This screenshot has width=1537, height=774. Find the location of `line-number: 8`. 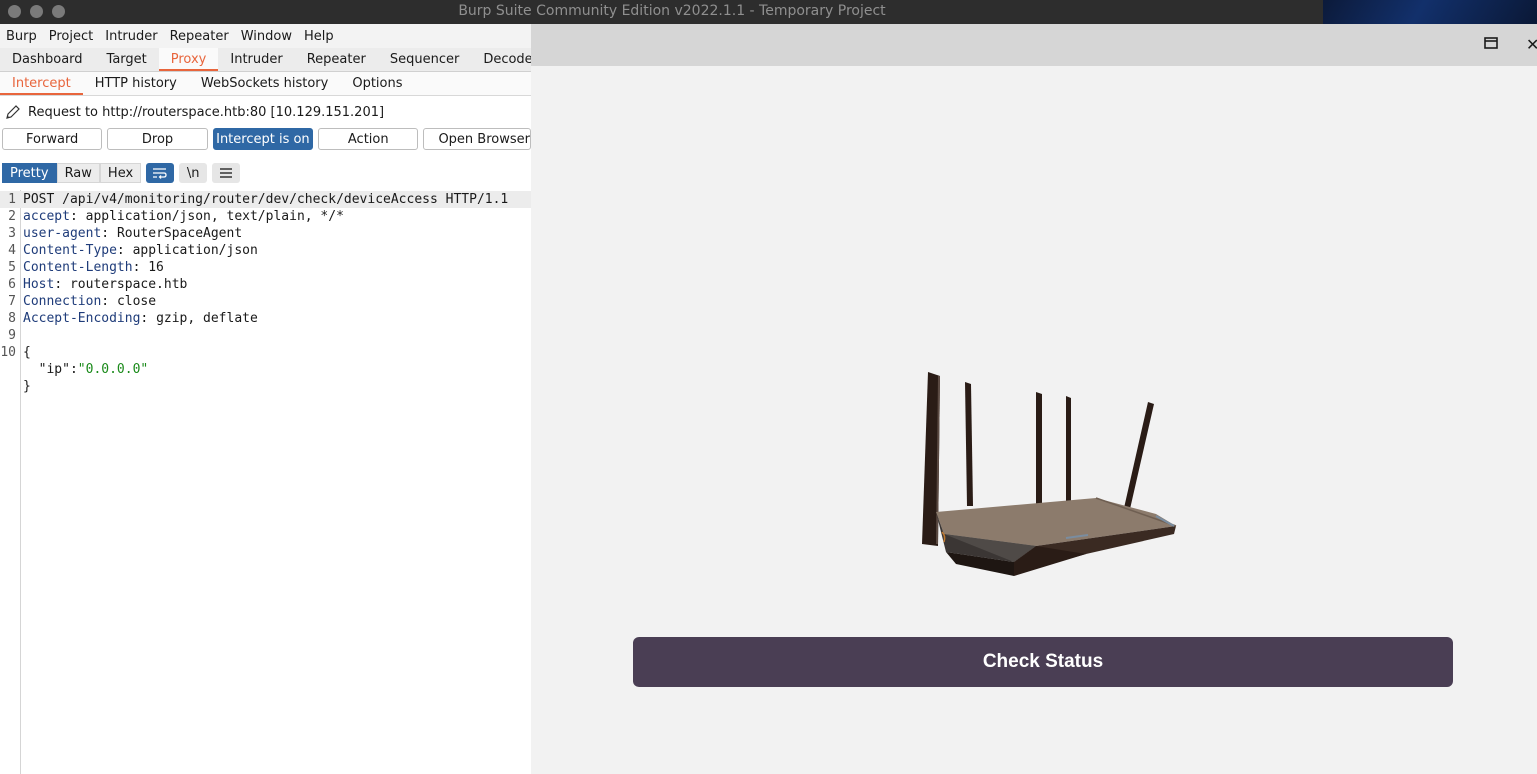

line-number: 8 is located at coordinates (12, 318).